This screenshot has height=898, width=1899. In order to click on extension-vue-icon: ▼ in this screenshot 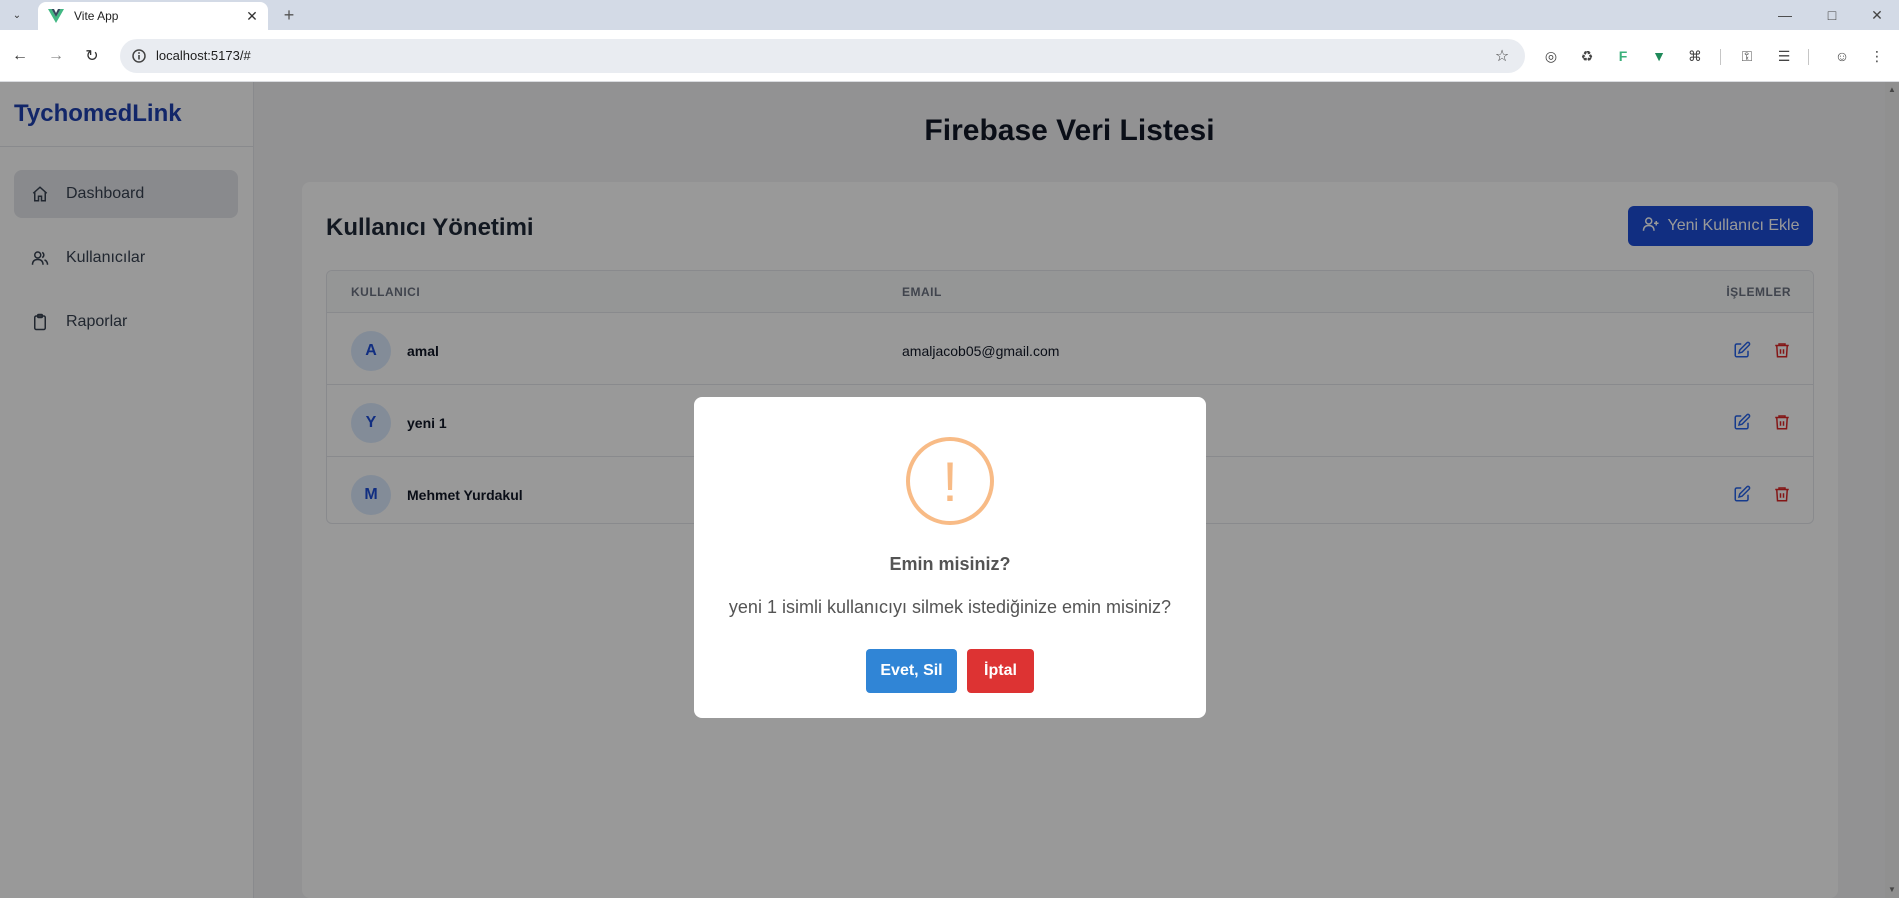, I will do `click(1659, 56)`.